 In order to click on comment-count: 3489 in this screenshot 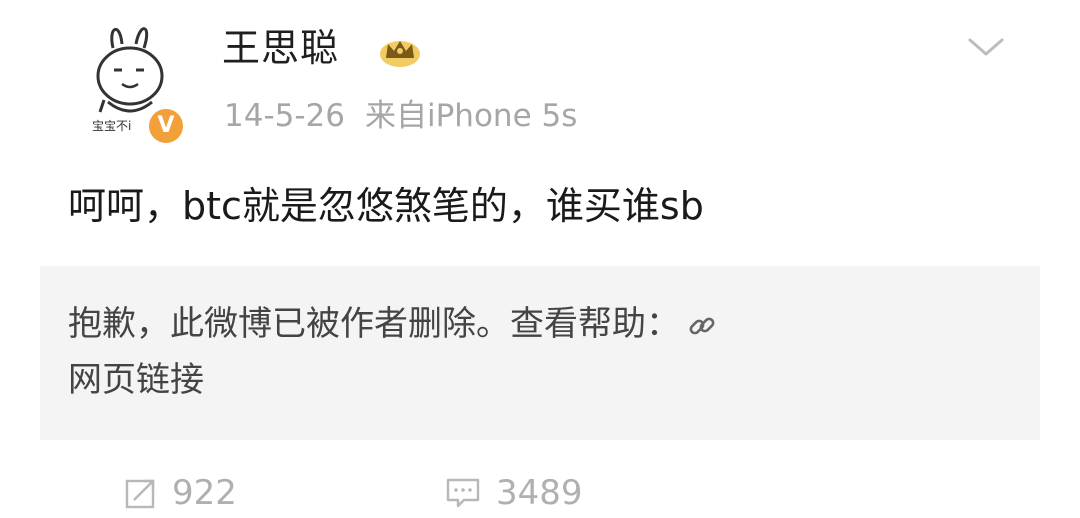, I will do `click(539, 493)`.